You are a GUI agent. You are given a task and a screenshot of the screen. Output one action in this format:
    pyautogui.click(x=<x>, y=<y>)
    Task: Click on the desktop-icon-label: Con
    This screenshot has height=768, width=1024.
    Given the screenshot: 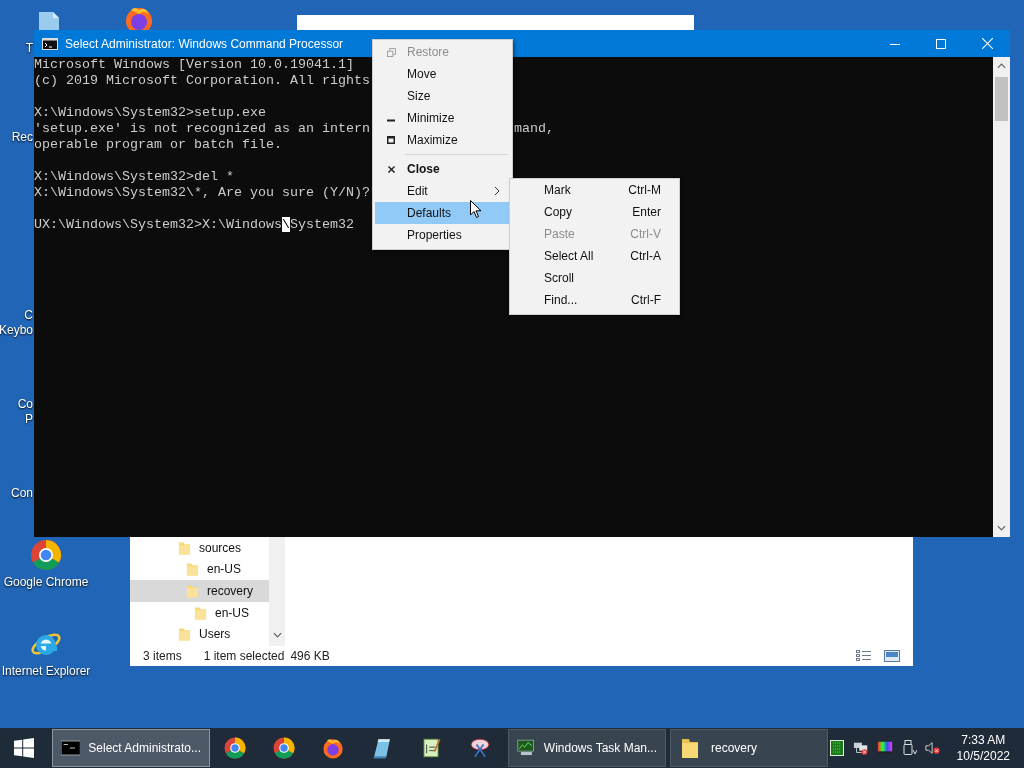 What is the action you would take?
    pyautogui.click(x=22, y=493)
    